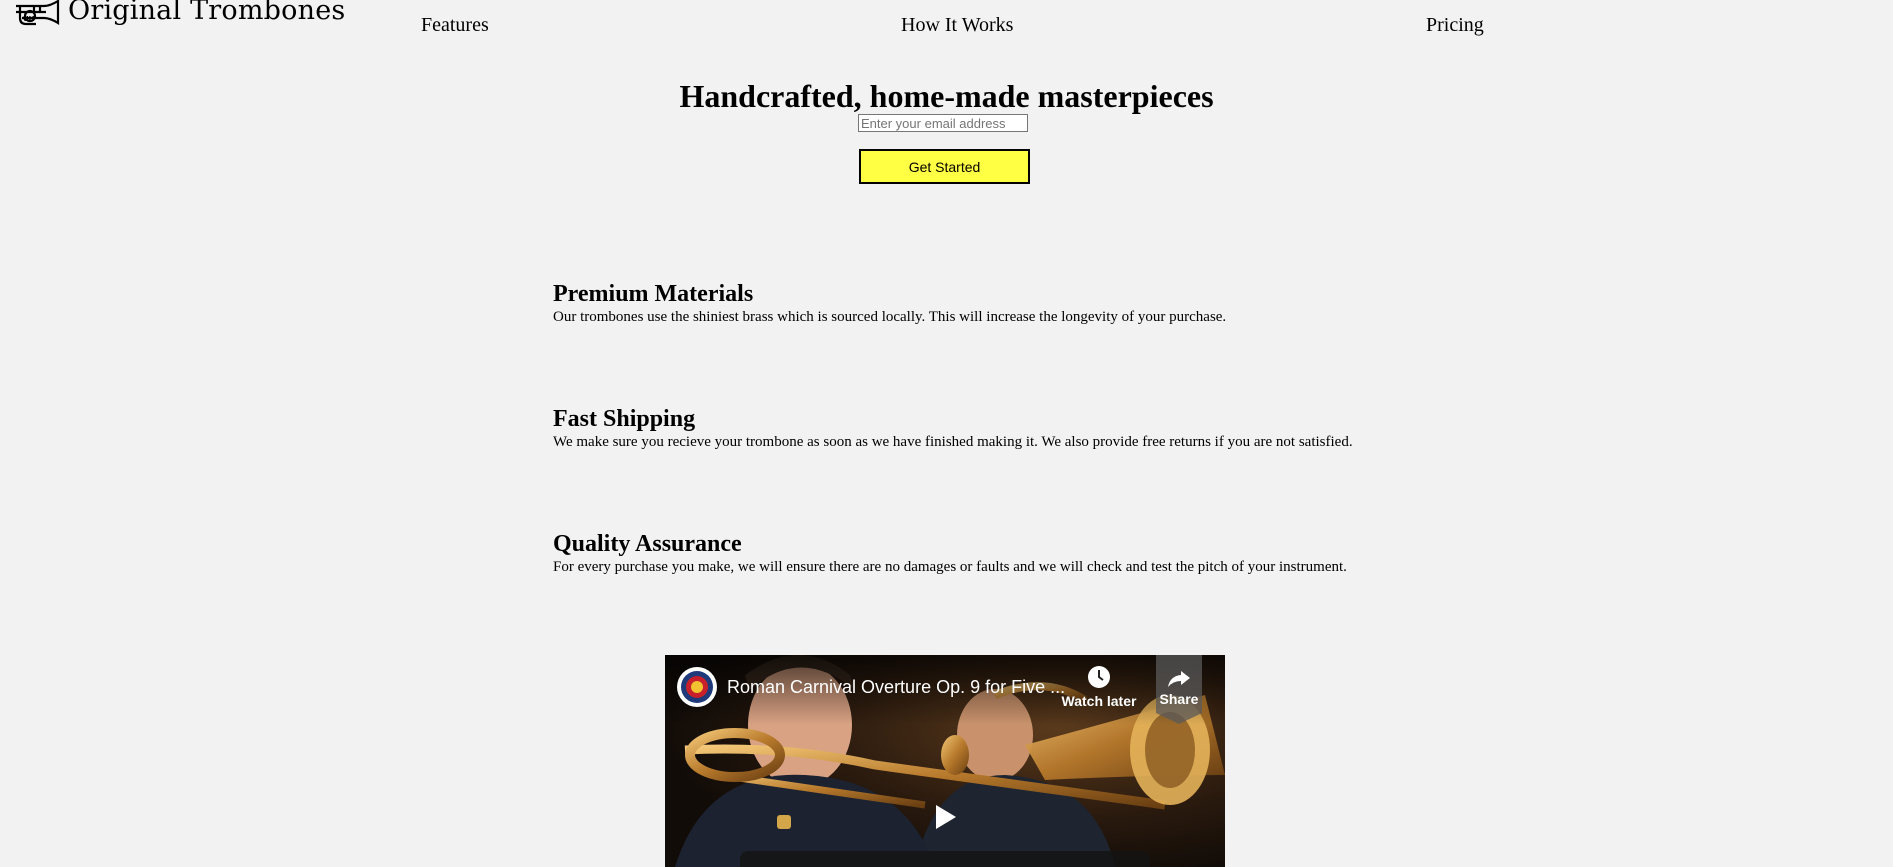 The image size is (1893, 867). I want to click on nav-link-features: Features, so click(455, 25).